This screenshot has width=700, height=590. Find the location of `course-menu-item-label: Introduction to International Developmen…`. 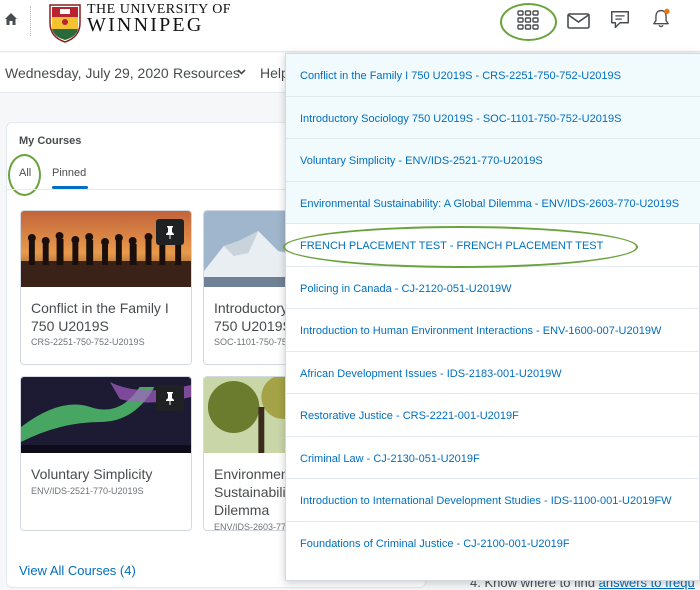

course-menu-item-label: Introduction to International Developmen… is located at coordinates (486, 501).